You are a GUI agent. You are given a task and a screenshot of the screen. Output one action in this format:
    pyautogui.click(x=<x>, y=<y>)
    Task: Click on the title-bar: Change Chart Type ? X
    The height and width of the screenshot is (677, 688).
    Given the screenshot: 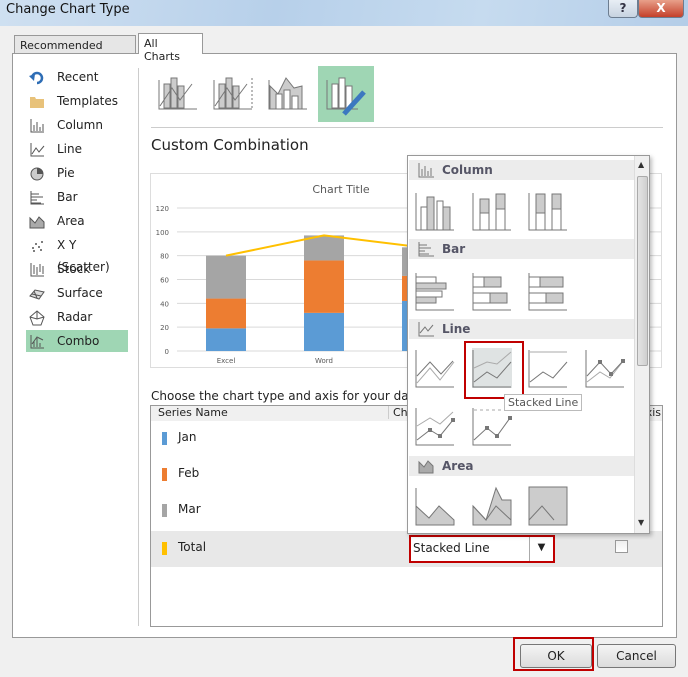 What is the action you would take?
    pyautogui.click(x=344, y=13)
    